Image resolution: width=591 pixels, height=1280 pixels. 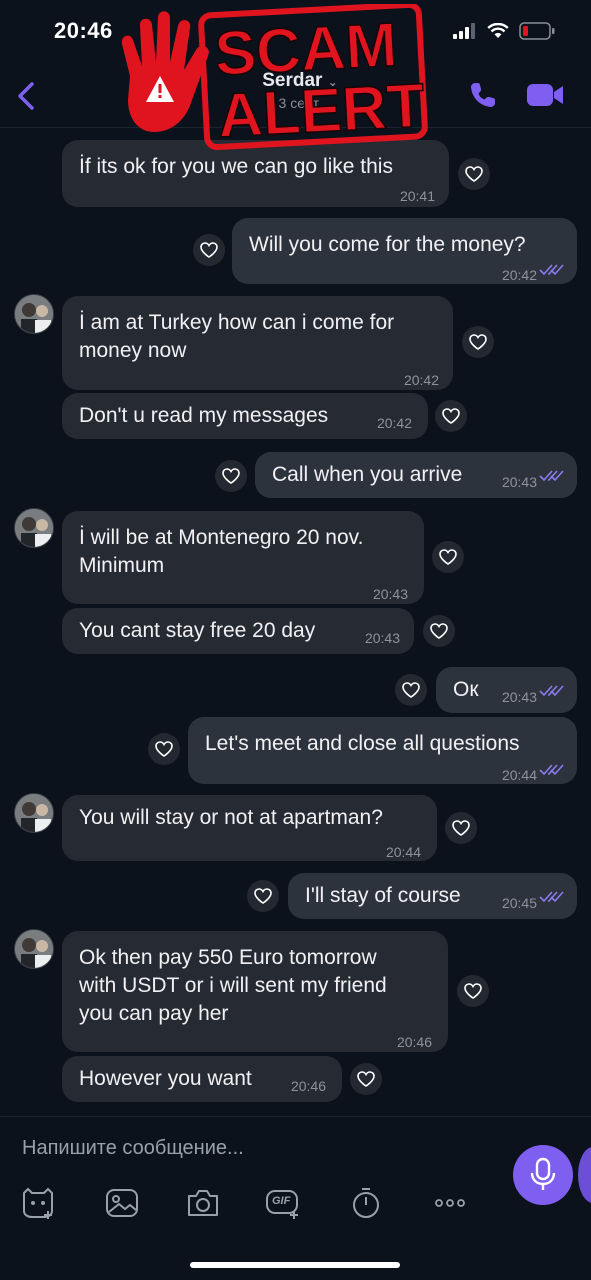 I want to click on incoming-message: You cant stay free 20 day 20:43, so click(x=238, y=631).